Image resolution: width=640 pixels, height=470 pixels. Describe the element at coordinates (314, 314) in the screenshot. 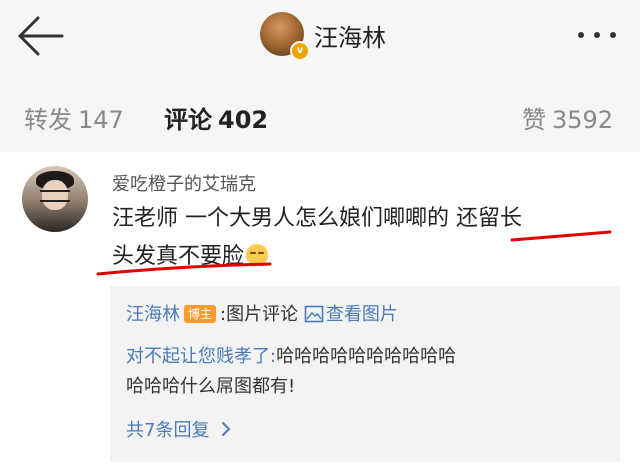

I see `image-icon` at that location.